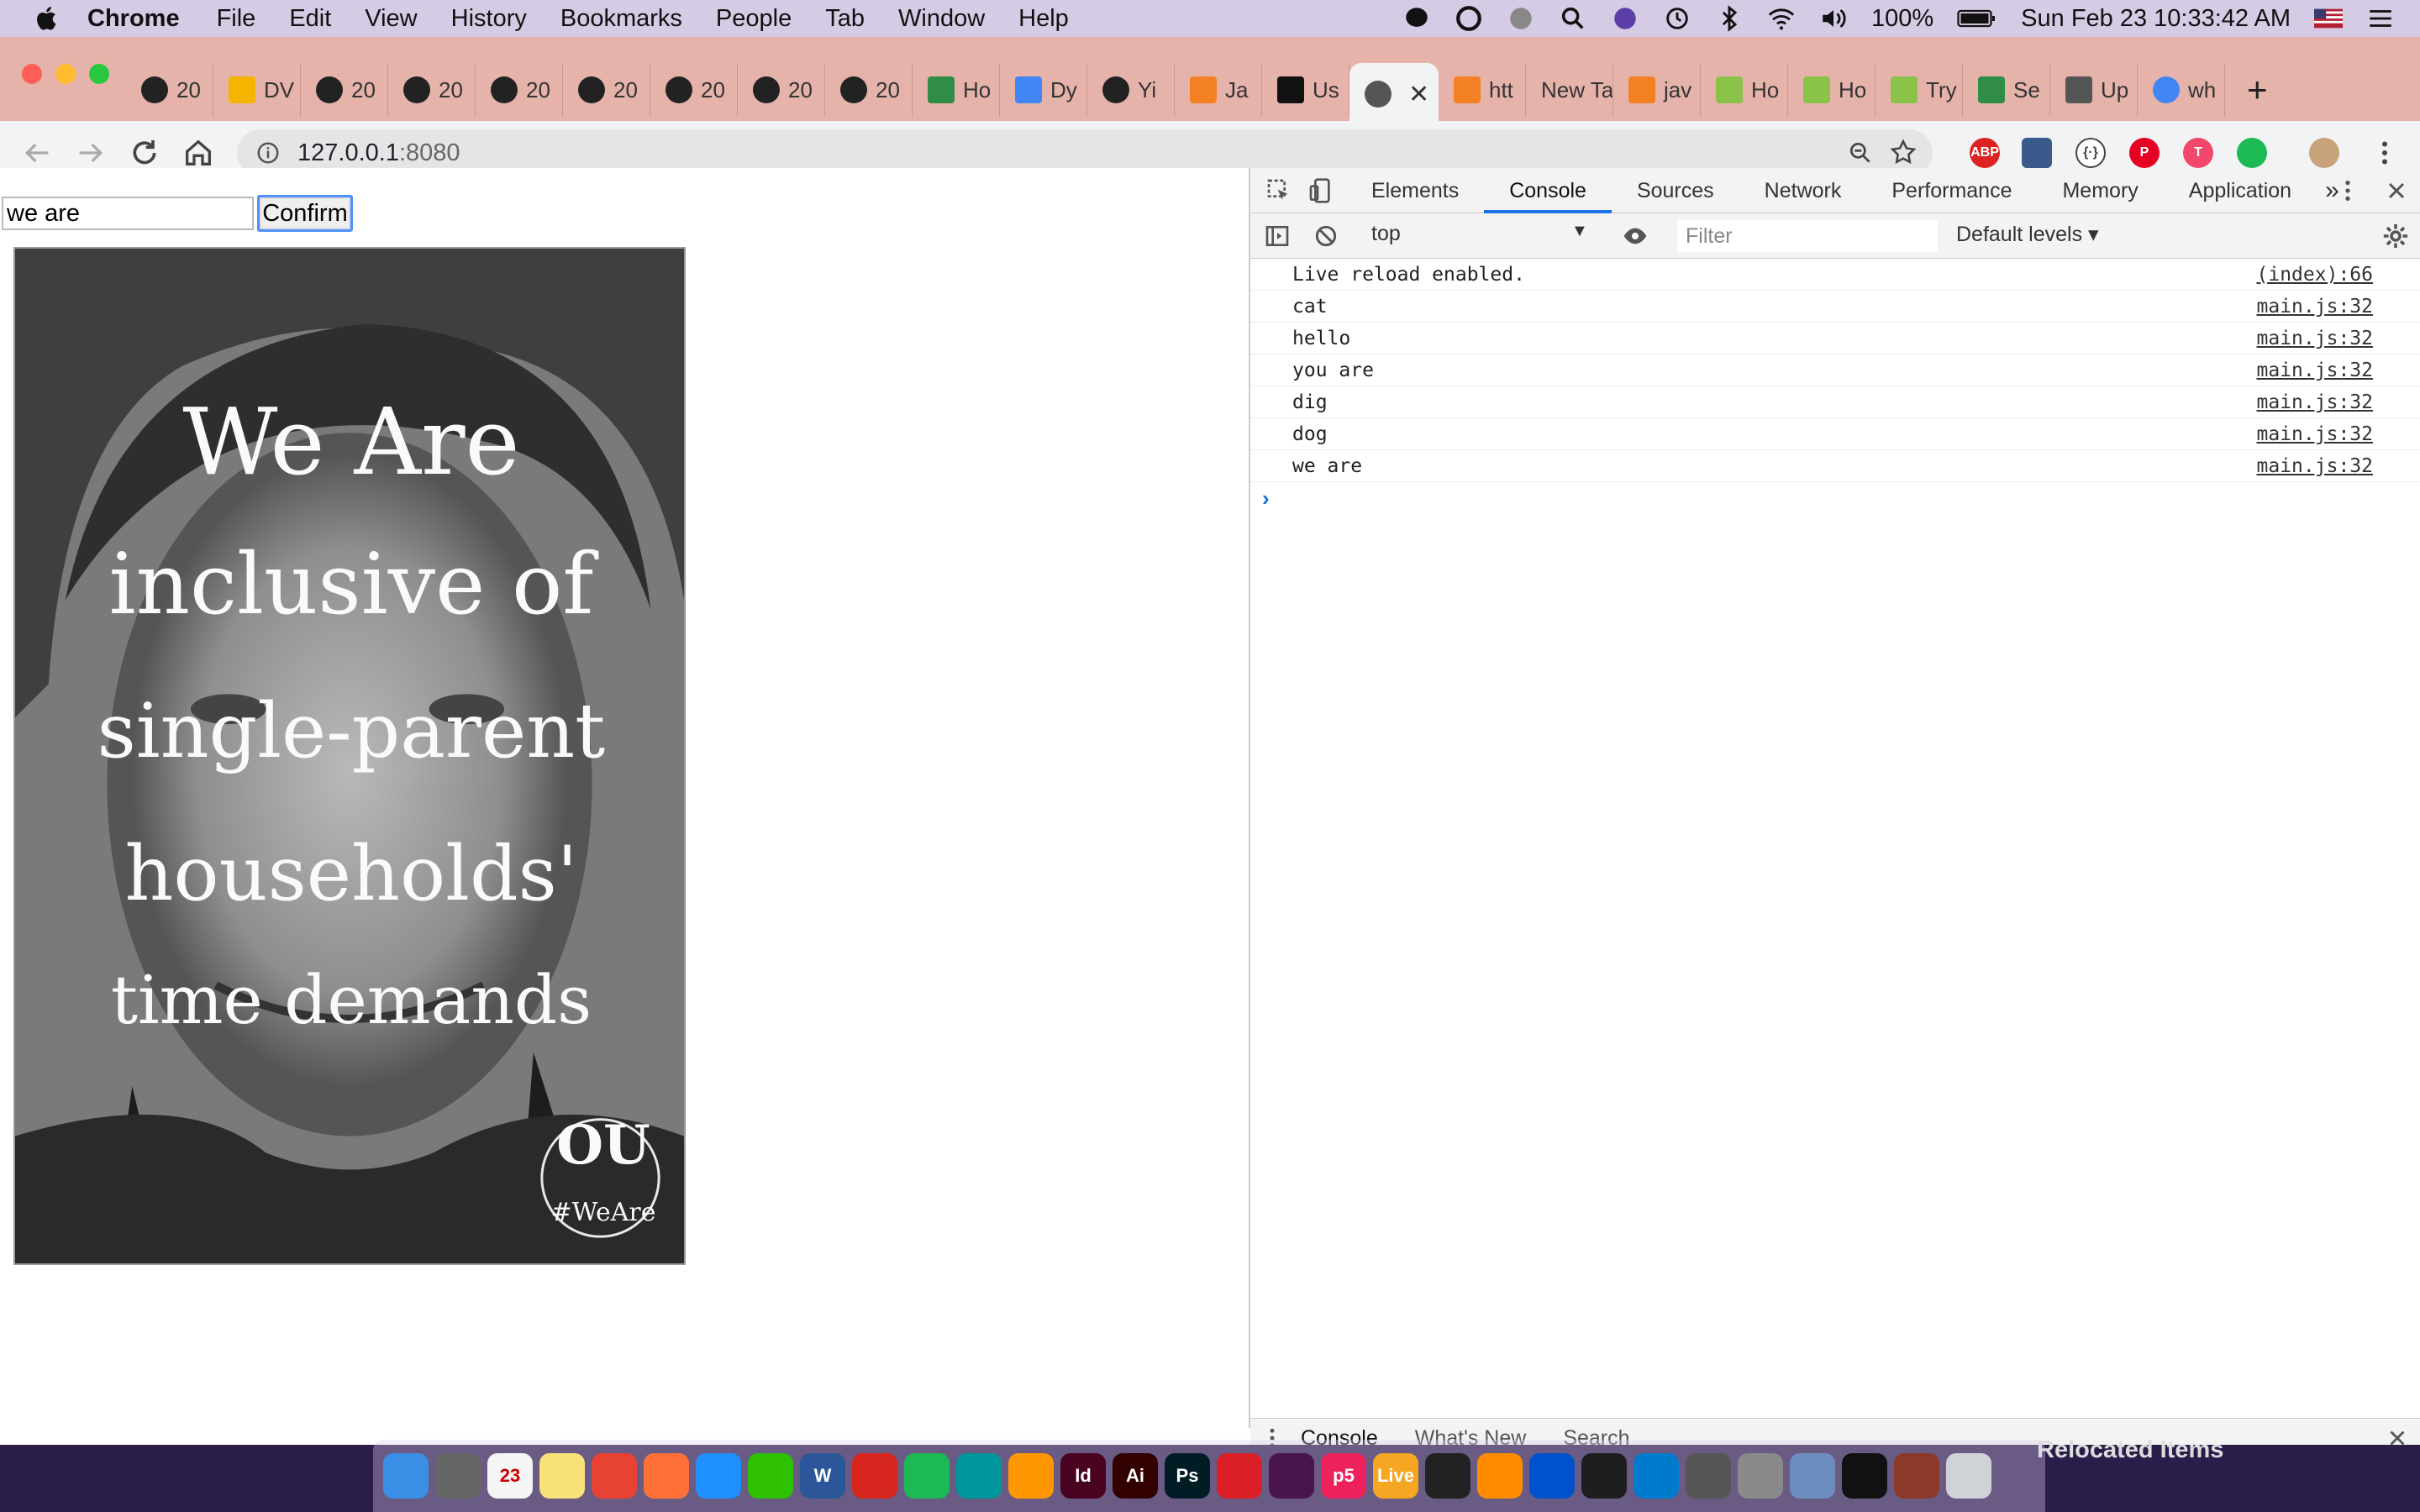  I want to click on browser-tab: DV, so click(257, 90).